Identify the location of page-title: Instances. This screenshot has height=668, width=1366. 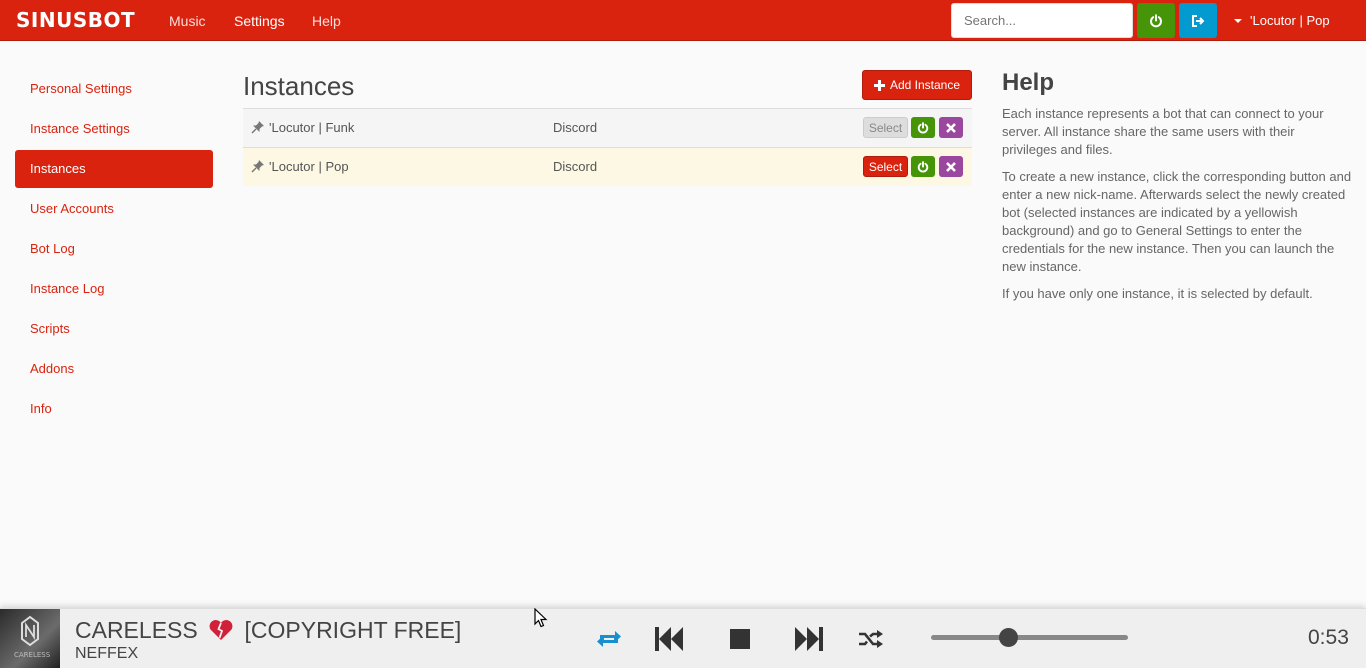
(299, 86).